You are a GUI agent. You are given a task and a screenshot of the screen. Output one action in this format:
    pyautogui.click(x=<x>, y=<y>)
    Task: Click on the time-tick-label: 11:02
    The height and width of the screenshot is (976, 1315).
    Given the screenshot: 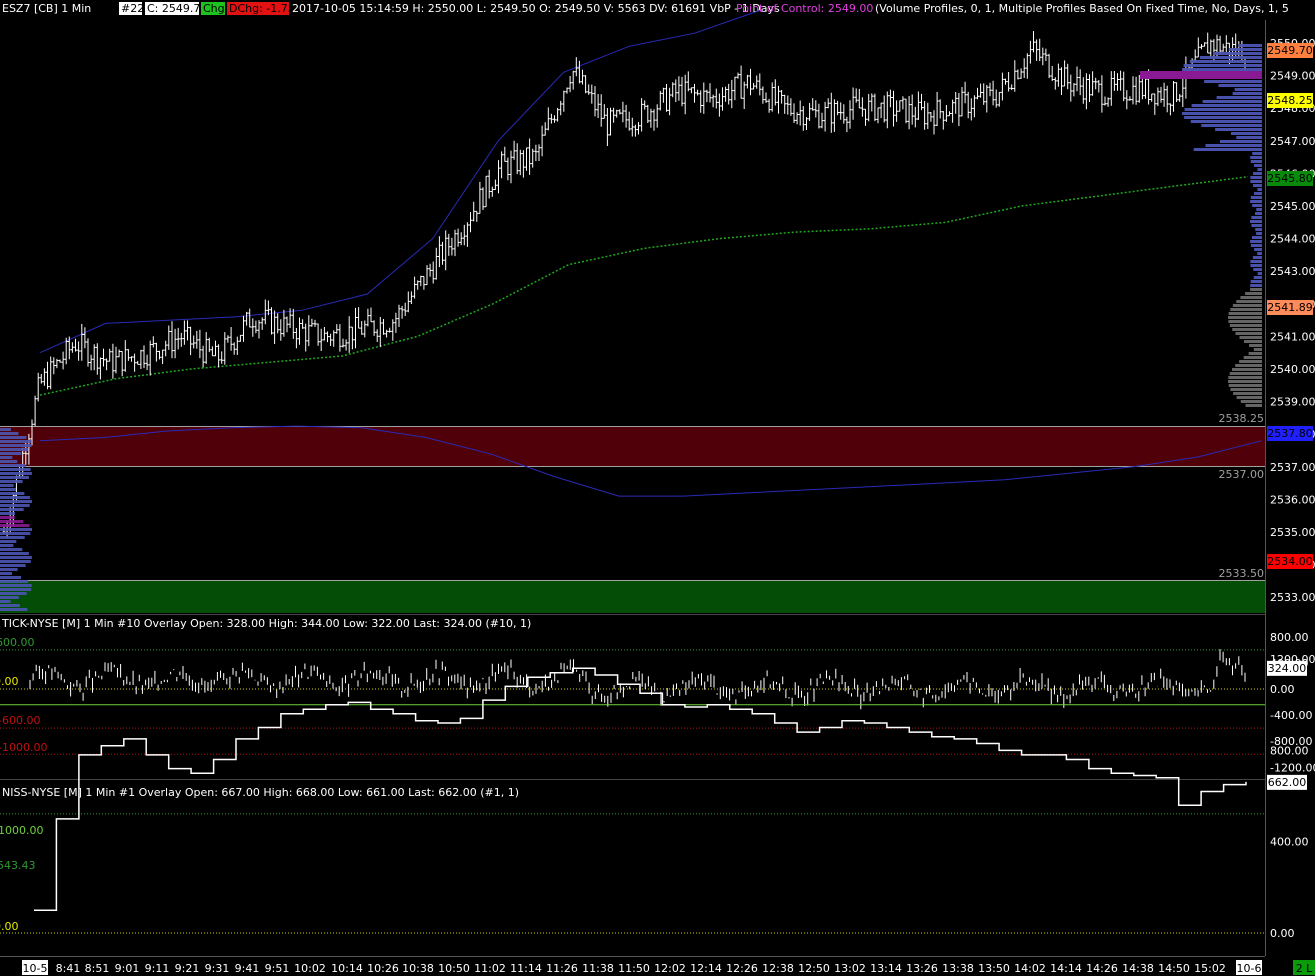 What is the action you would take?
    pyautogui.click(x=490, y=968)
    